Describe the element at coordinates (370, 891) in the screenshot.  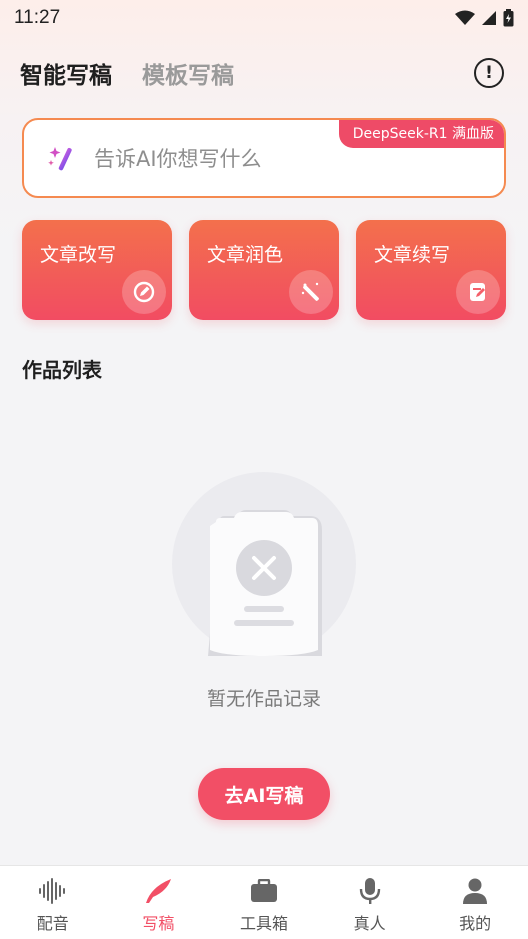
I see `microphone-icon` at that location.